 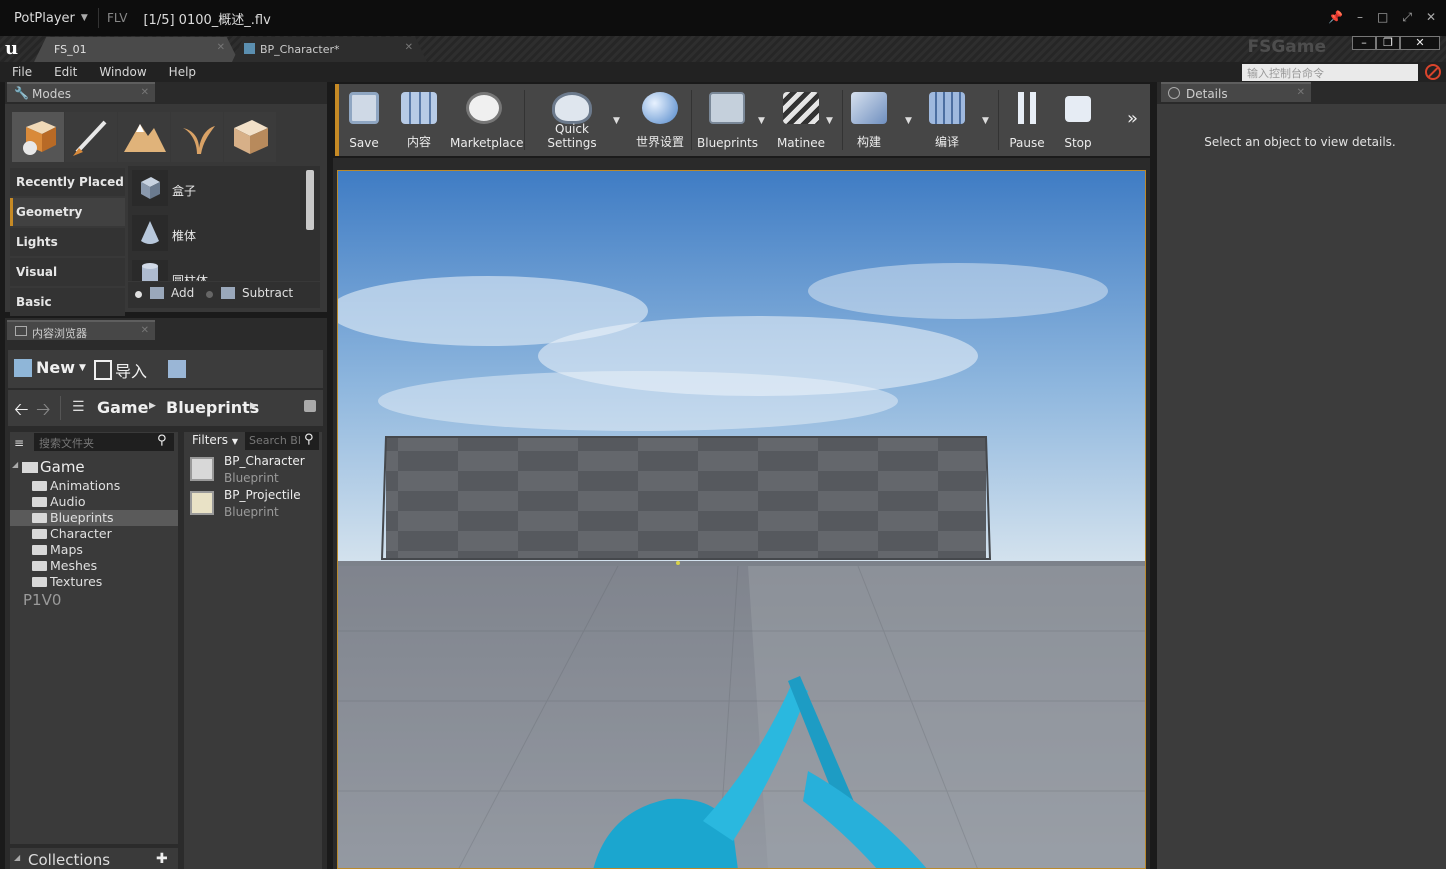 What do you see at coordinates (91, 137) in the screenshot?
I see `paint-mode-button` at bounding box center [91, 137].